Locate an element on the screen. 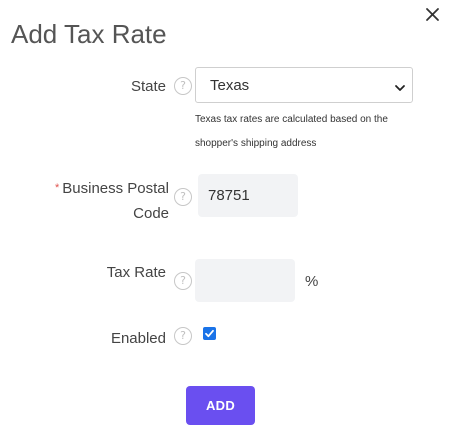  chevron-down-icon is located at coordinates (400, 89).